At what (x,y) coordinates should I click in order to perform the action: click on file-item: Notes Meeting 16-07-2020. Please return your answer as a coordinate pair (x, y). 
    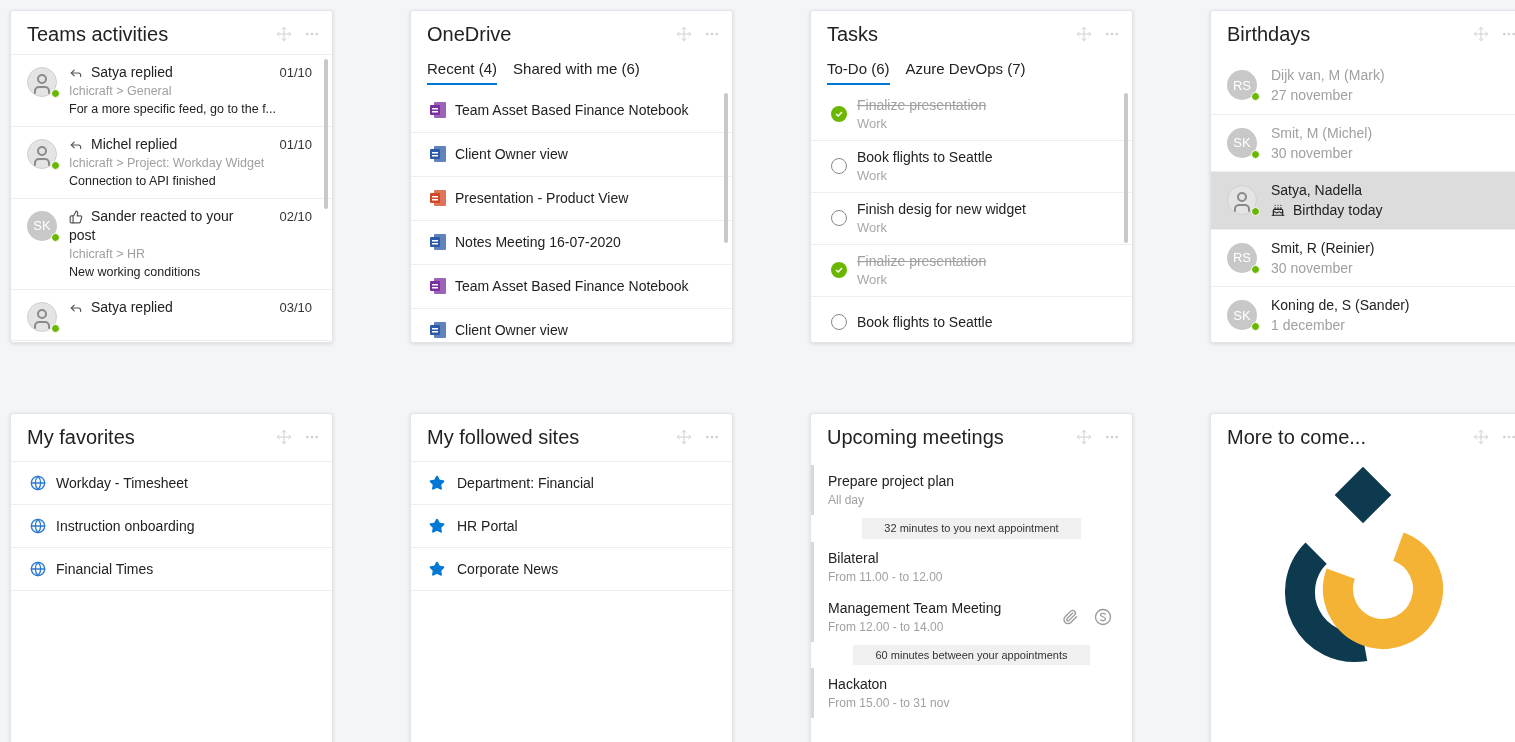
    Looking at the image, I should click on (571, 242).